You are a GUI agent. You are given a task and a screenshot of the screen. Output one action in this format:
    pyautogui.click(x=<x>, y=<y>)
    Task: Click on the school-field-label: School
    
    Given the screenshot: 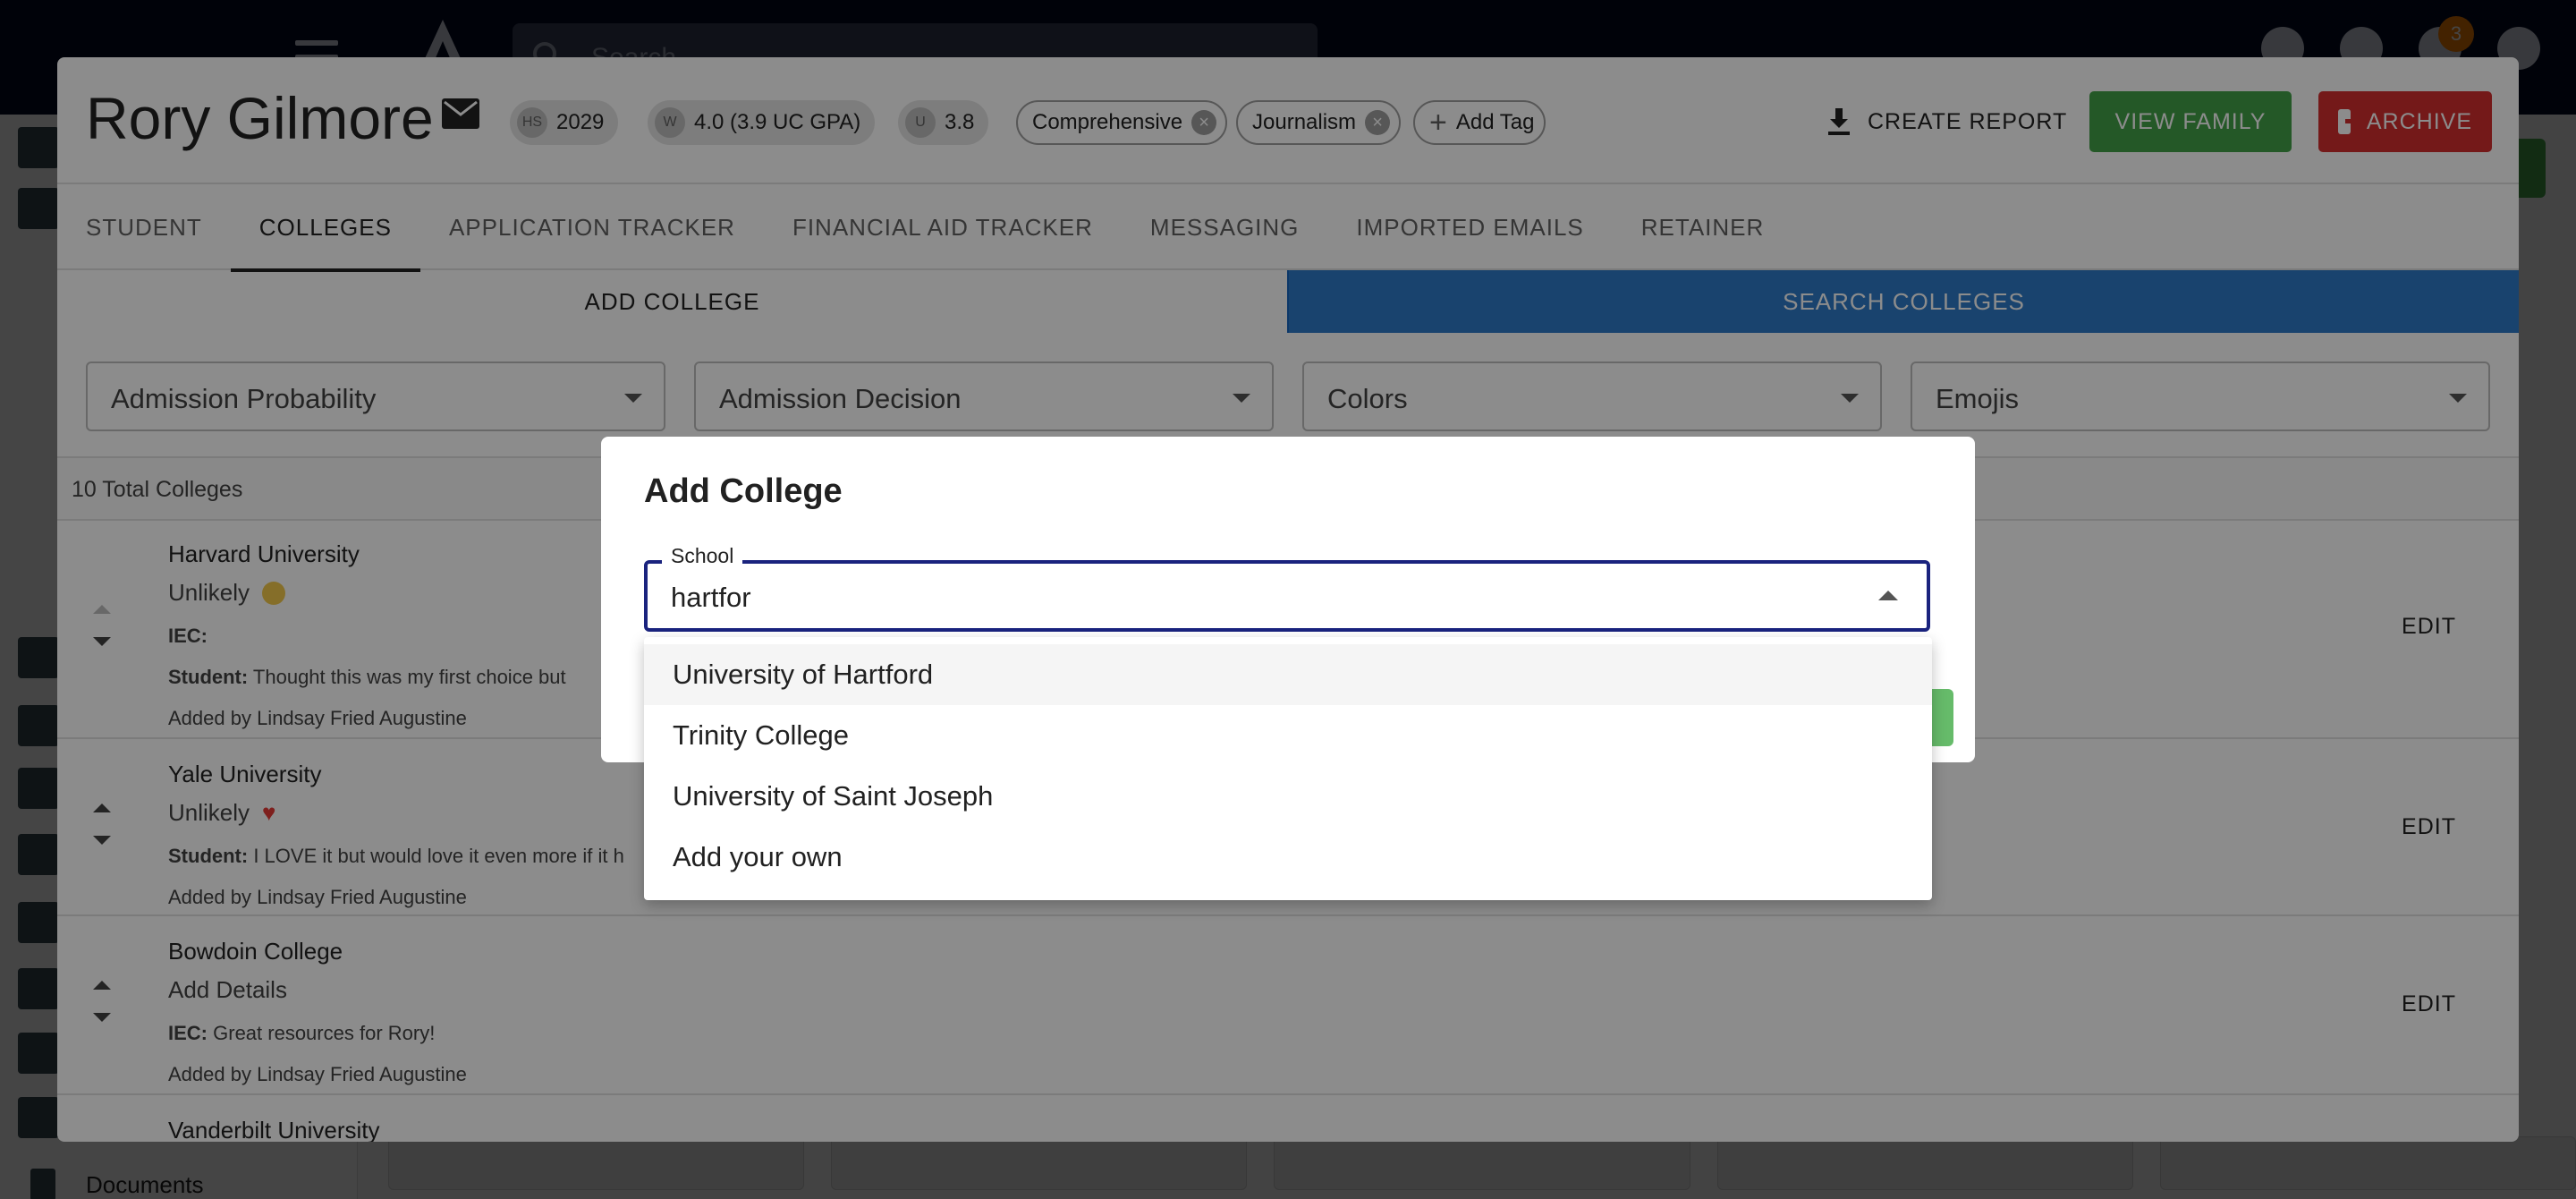 What is the action you would take?
    pyautogui.click(x=702, y=556)
    